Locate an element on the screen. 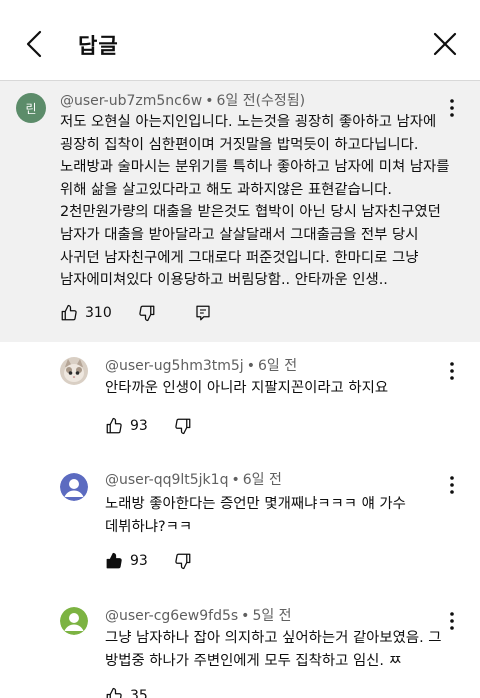 The height and width of the screenshot is (698, 480). like-count: 35 is located at coordinates (139, 693).